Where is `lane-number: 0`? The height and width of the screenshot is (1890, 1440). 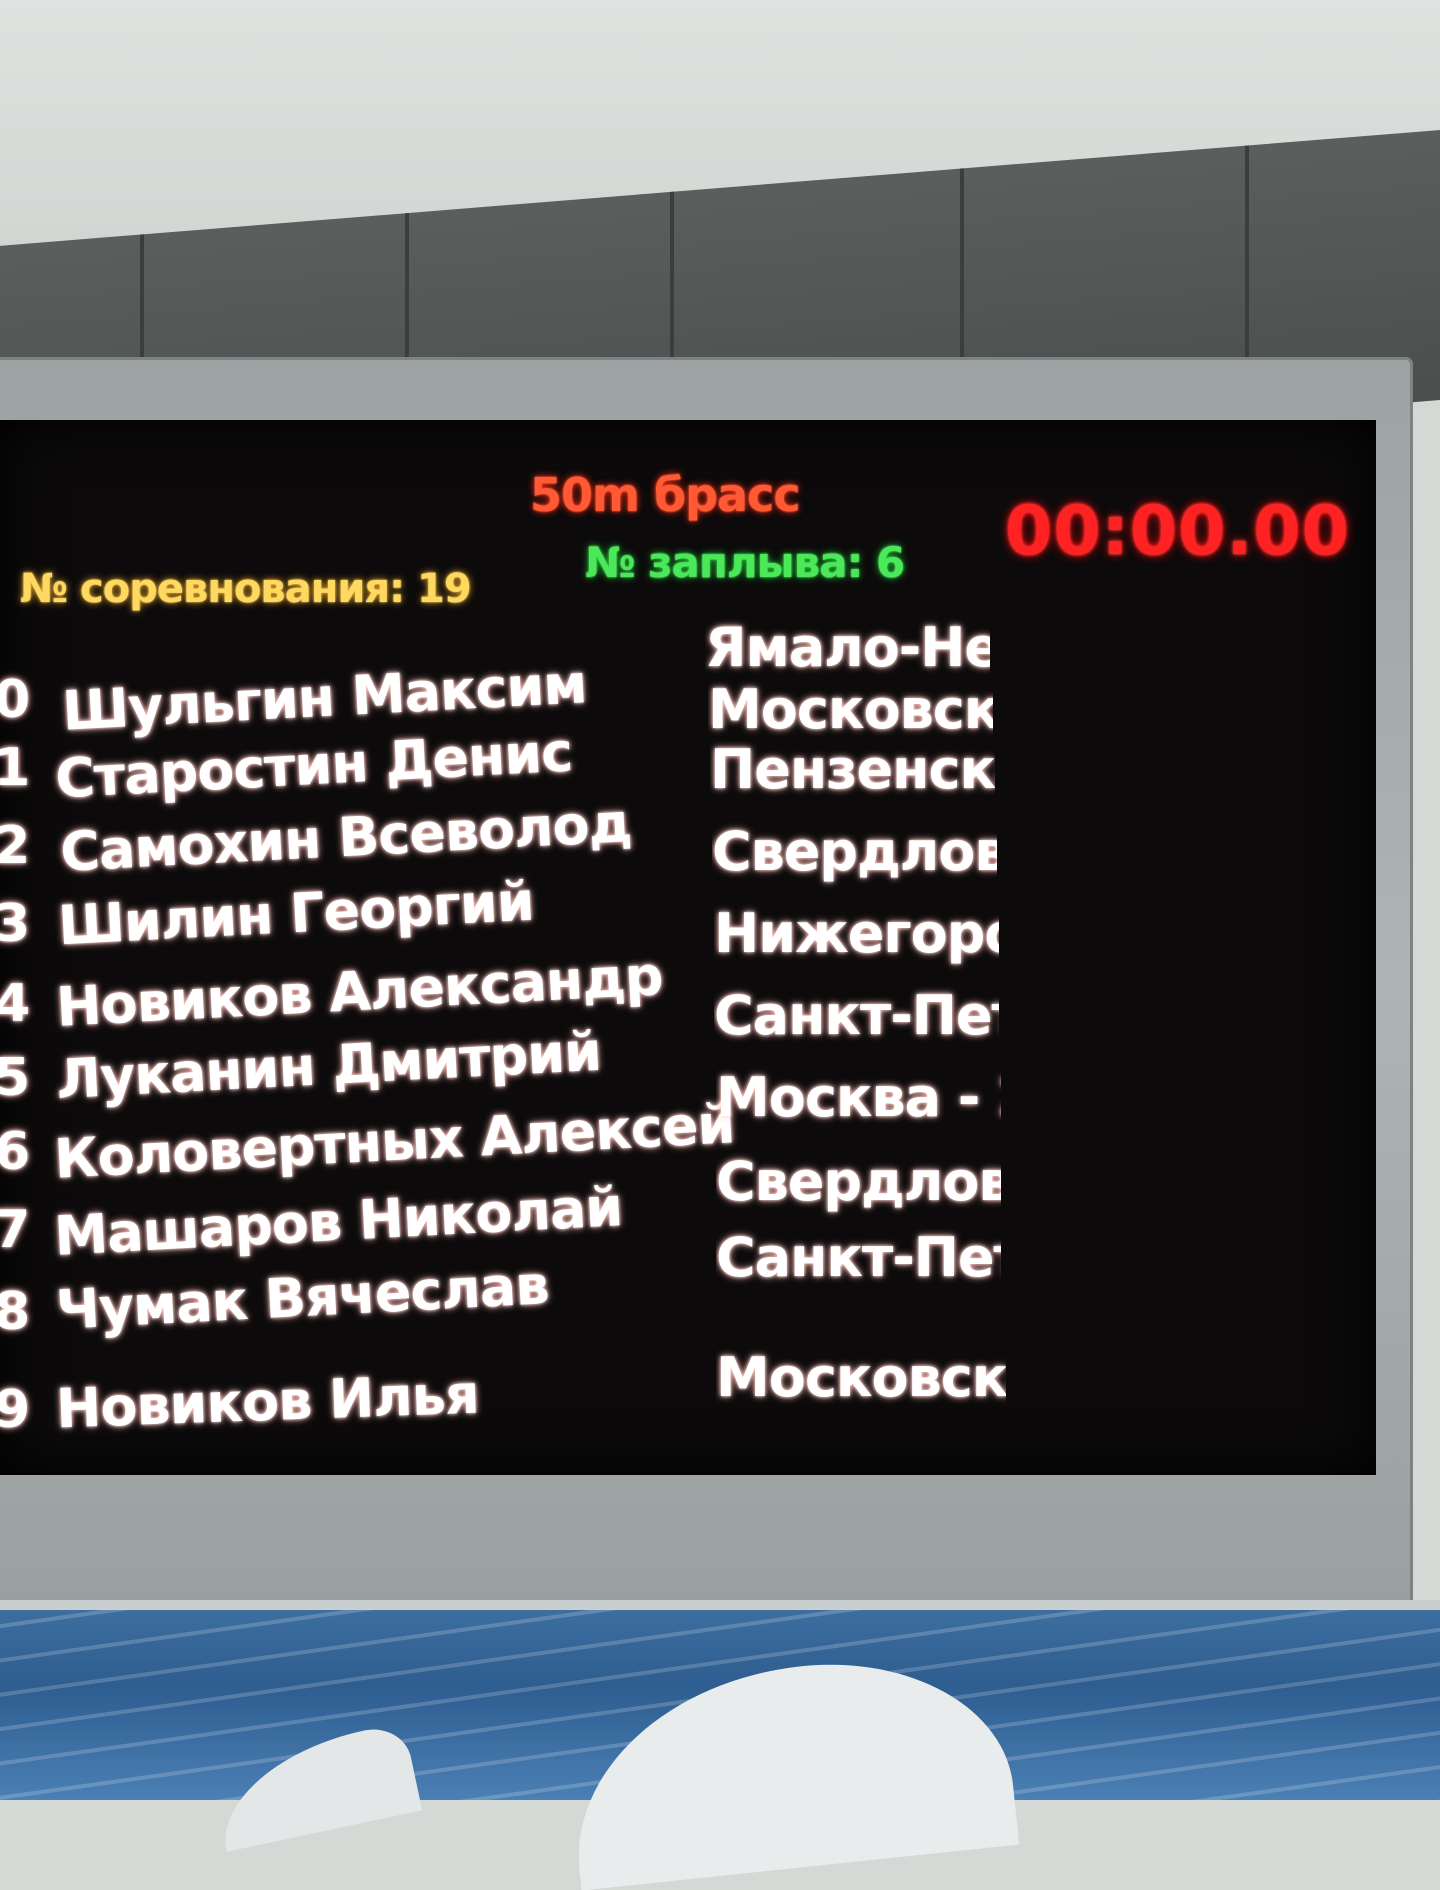 lane-number: 0 is located at coordinates (15, 700).